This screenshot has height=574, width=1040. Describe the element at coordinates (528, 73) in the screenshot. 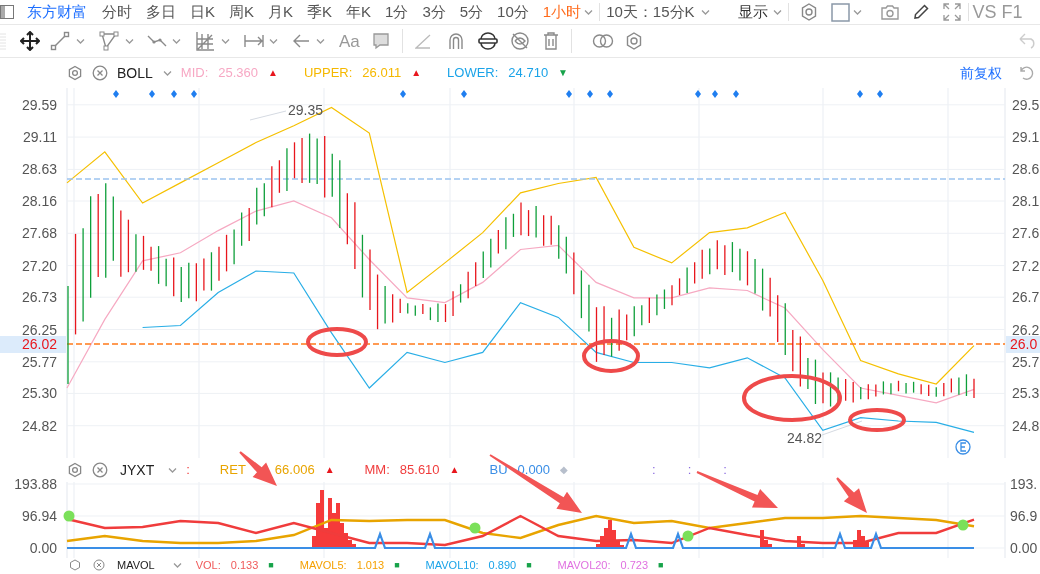

I see `indicator-value: 24.710` at that location.